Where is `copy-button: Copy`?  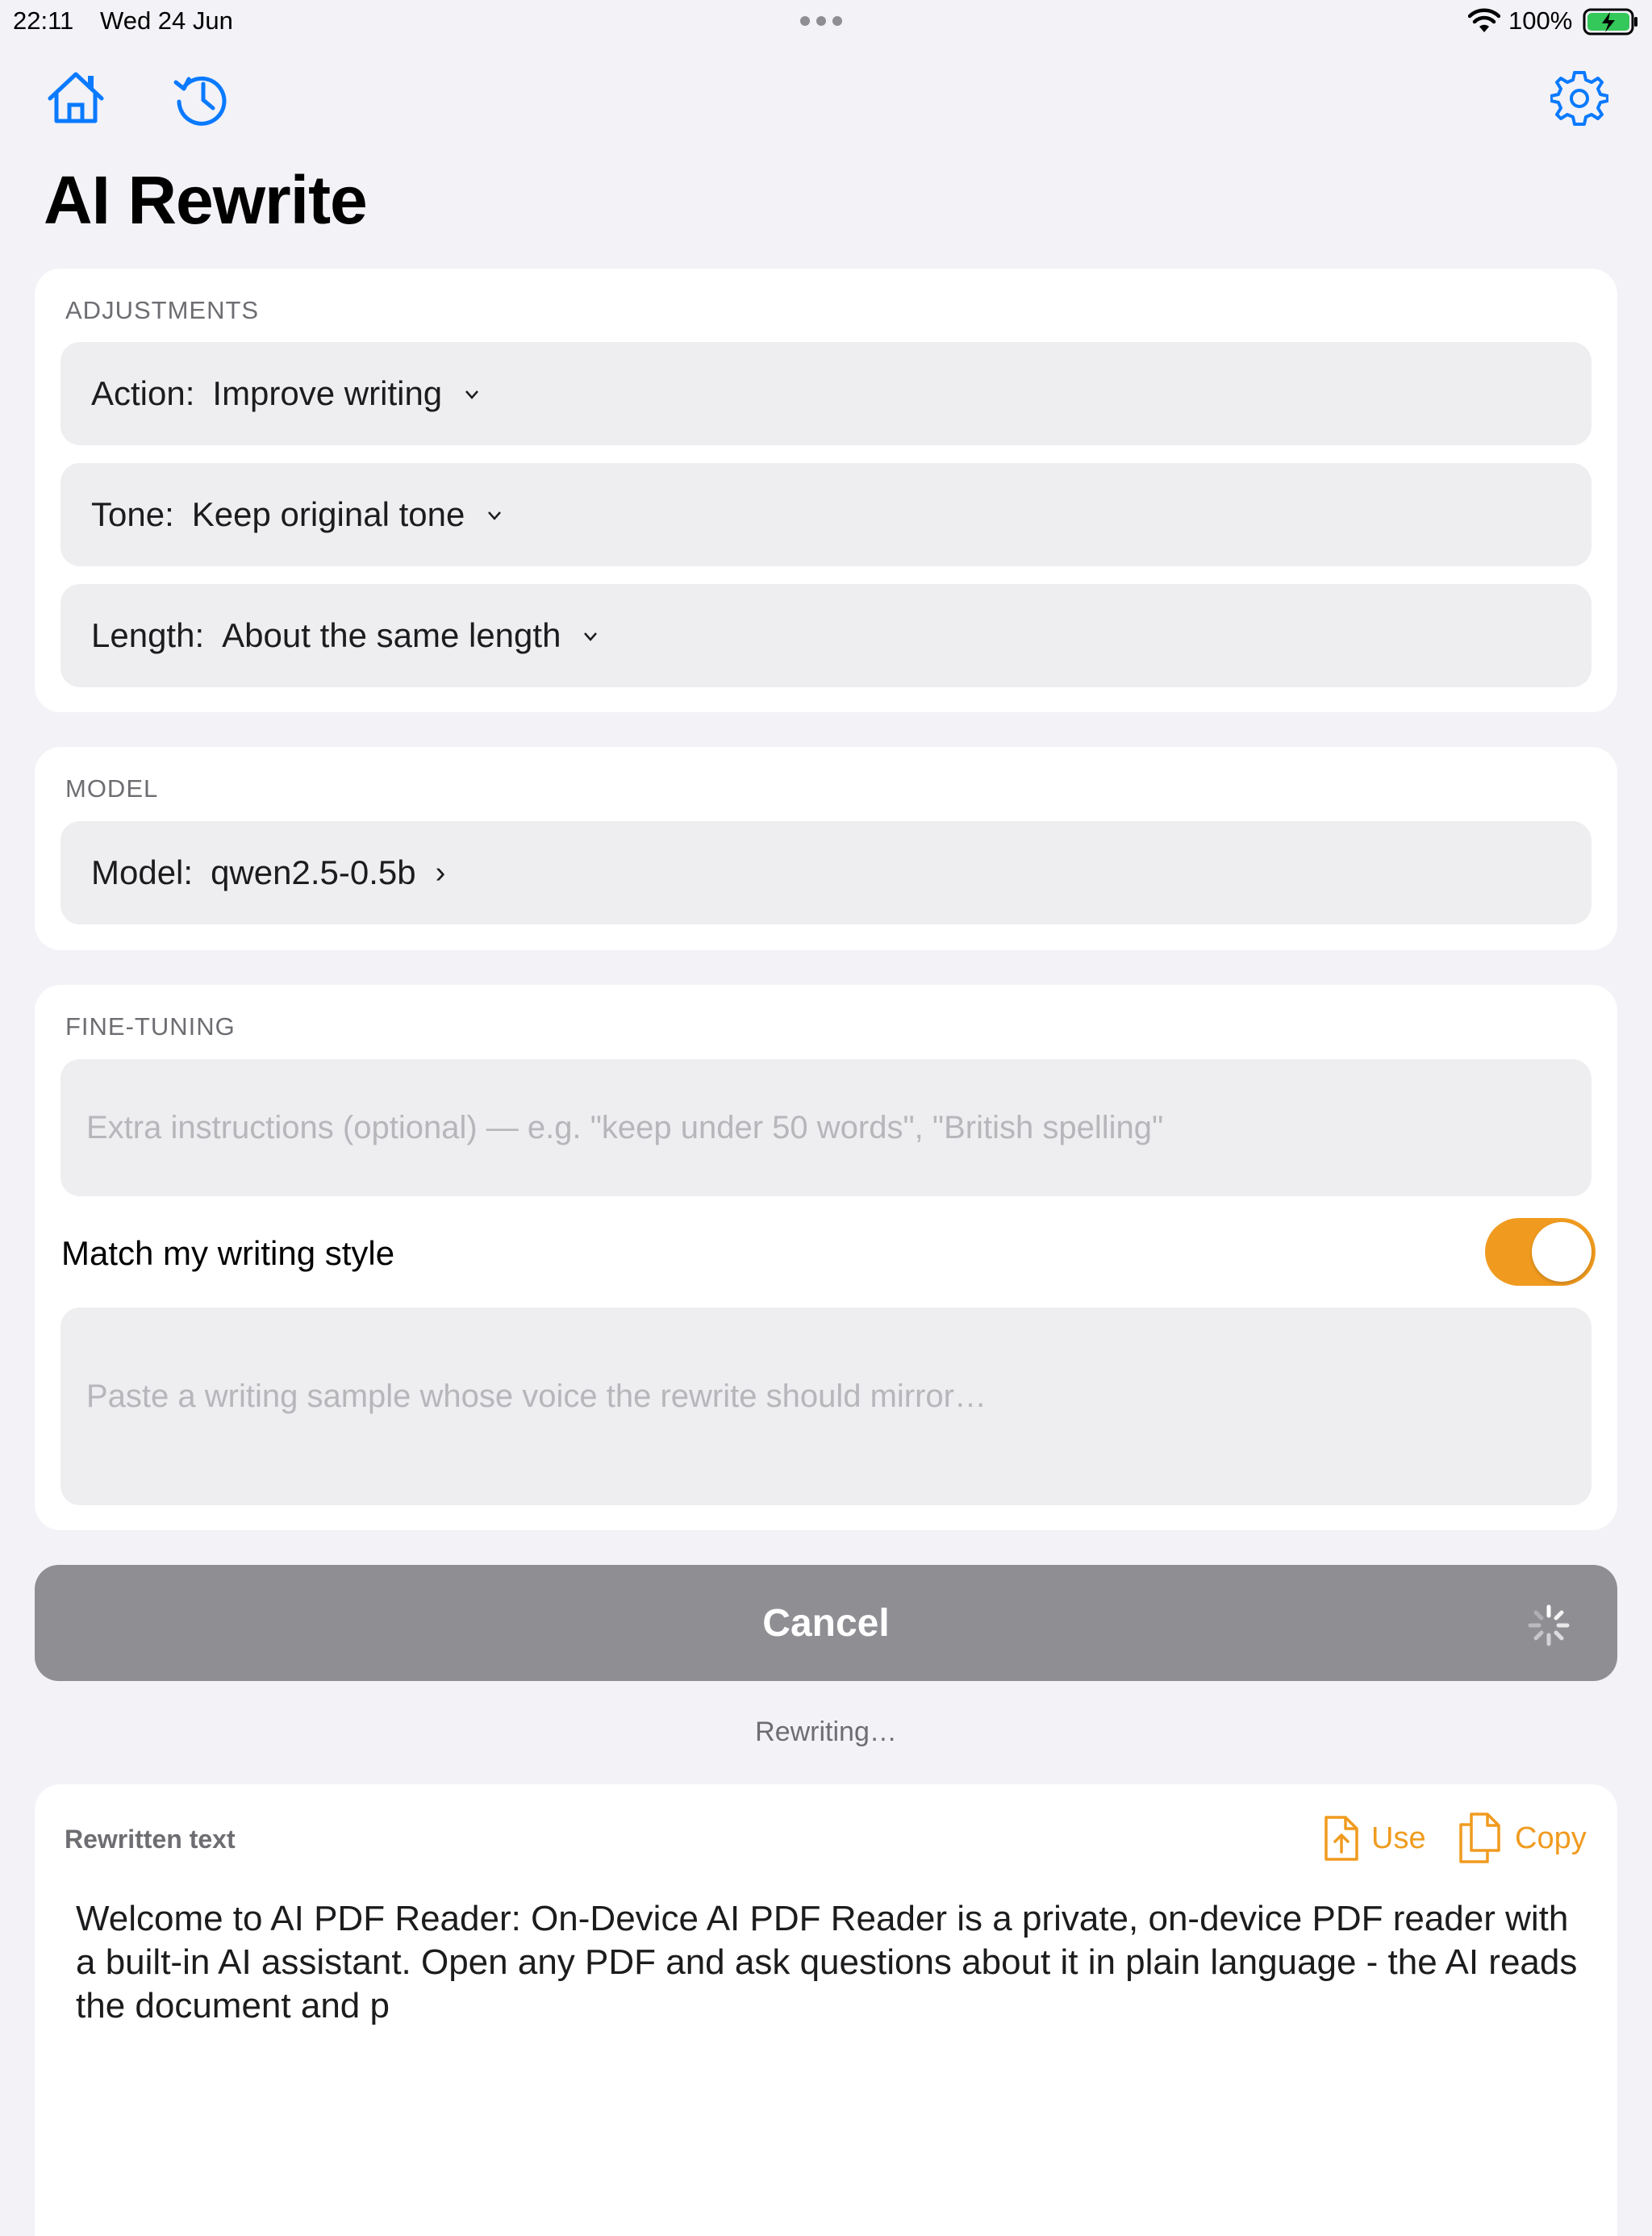 copy-button: Copy is located at coordinates (1522, 1838).